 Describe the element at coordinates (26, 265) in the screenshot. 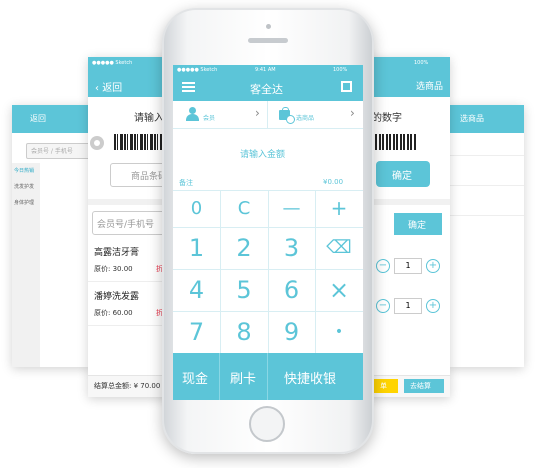

I see `far-left-sidebar` at that location.